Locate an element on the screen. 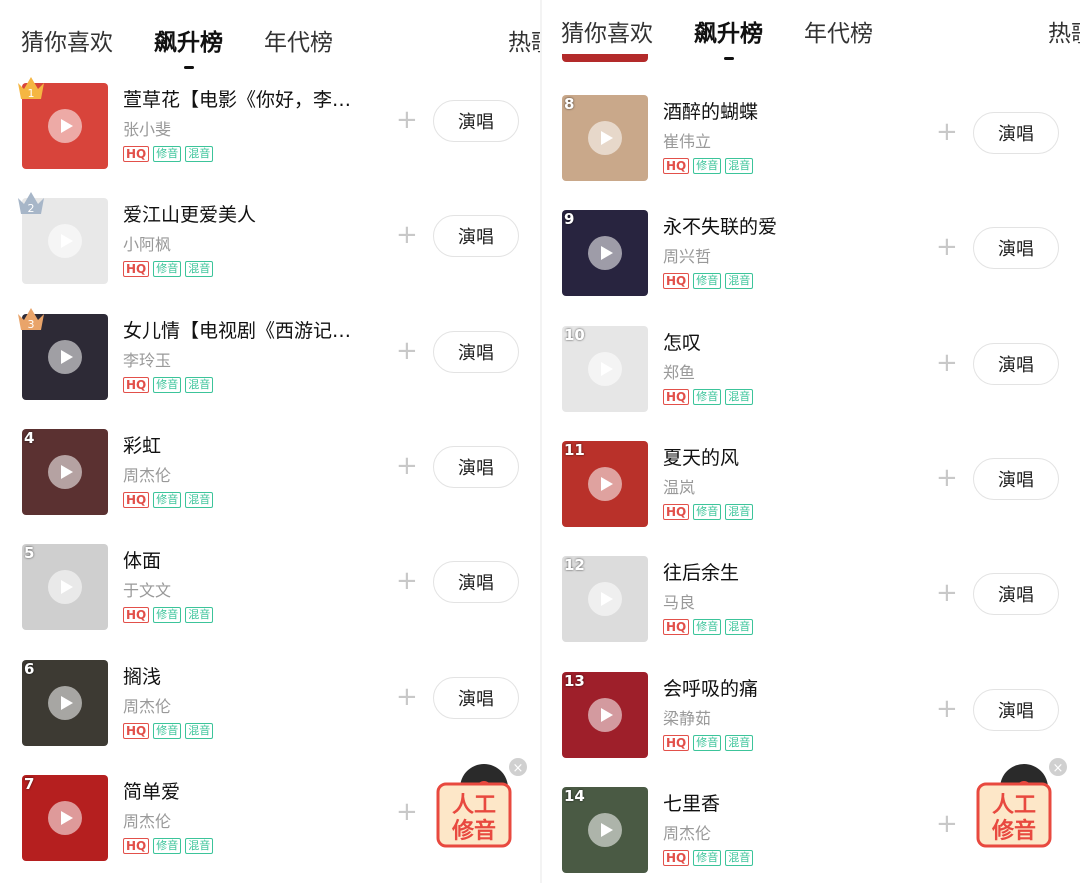 Image resolution: width=1080 pixels, height=883 pixels. song-title: 彩虹 is located at coordinates (249, 444).